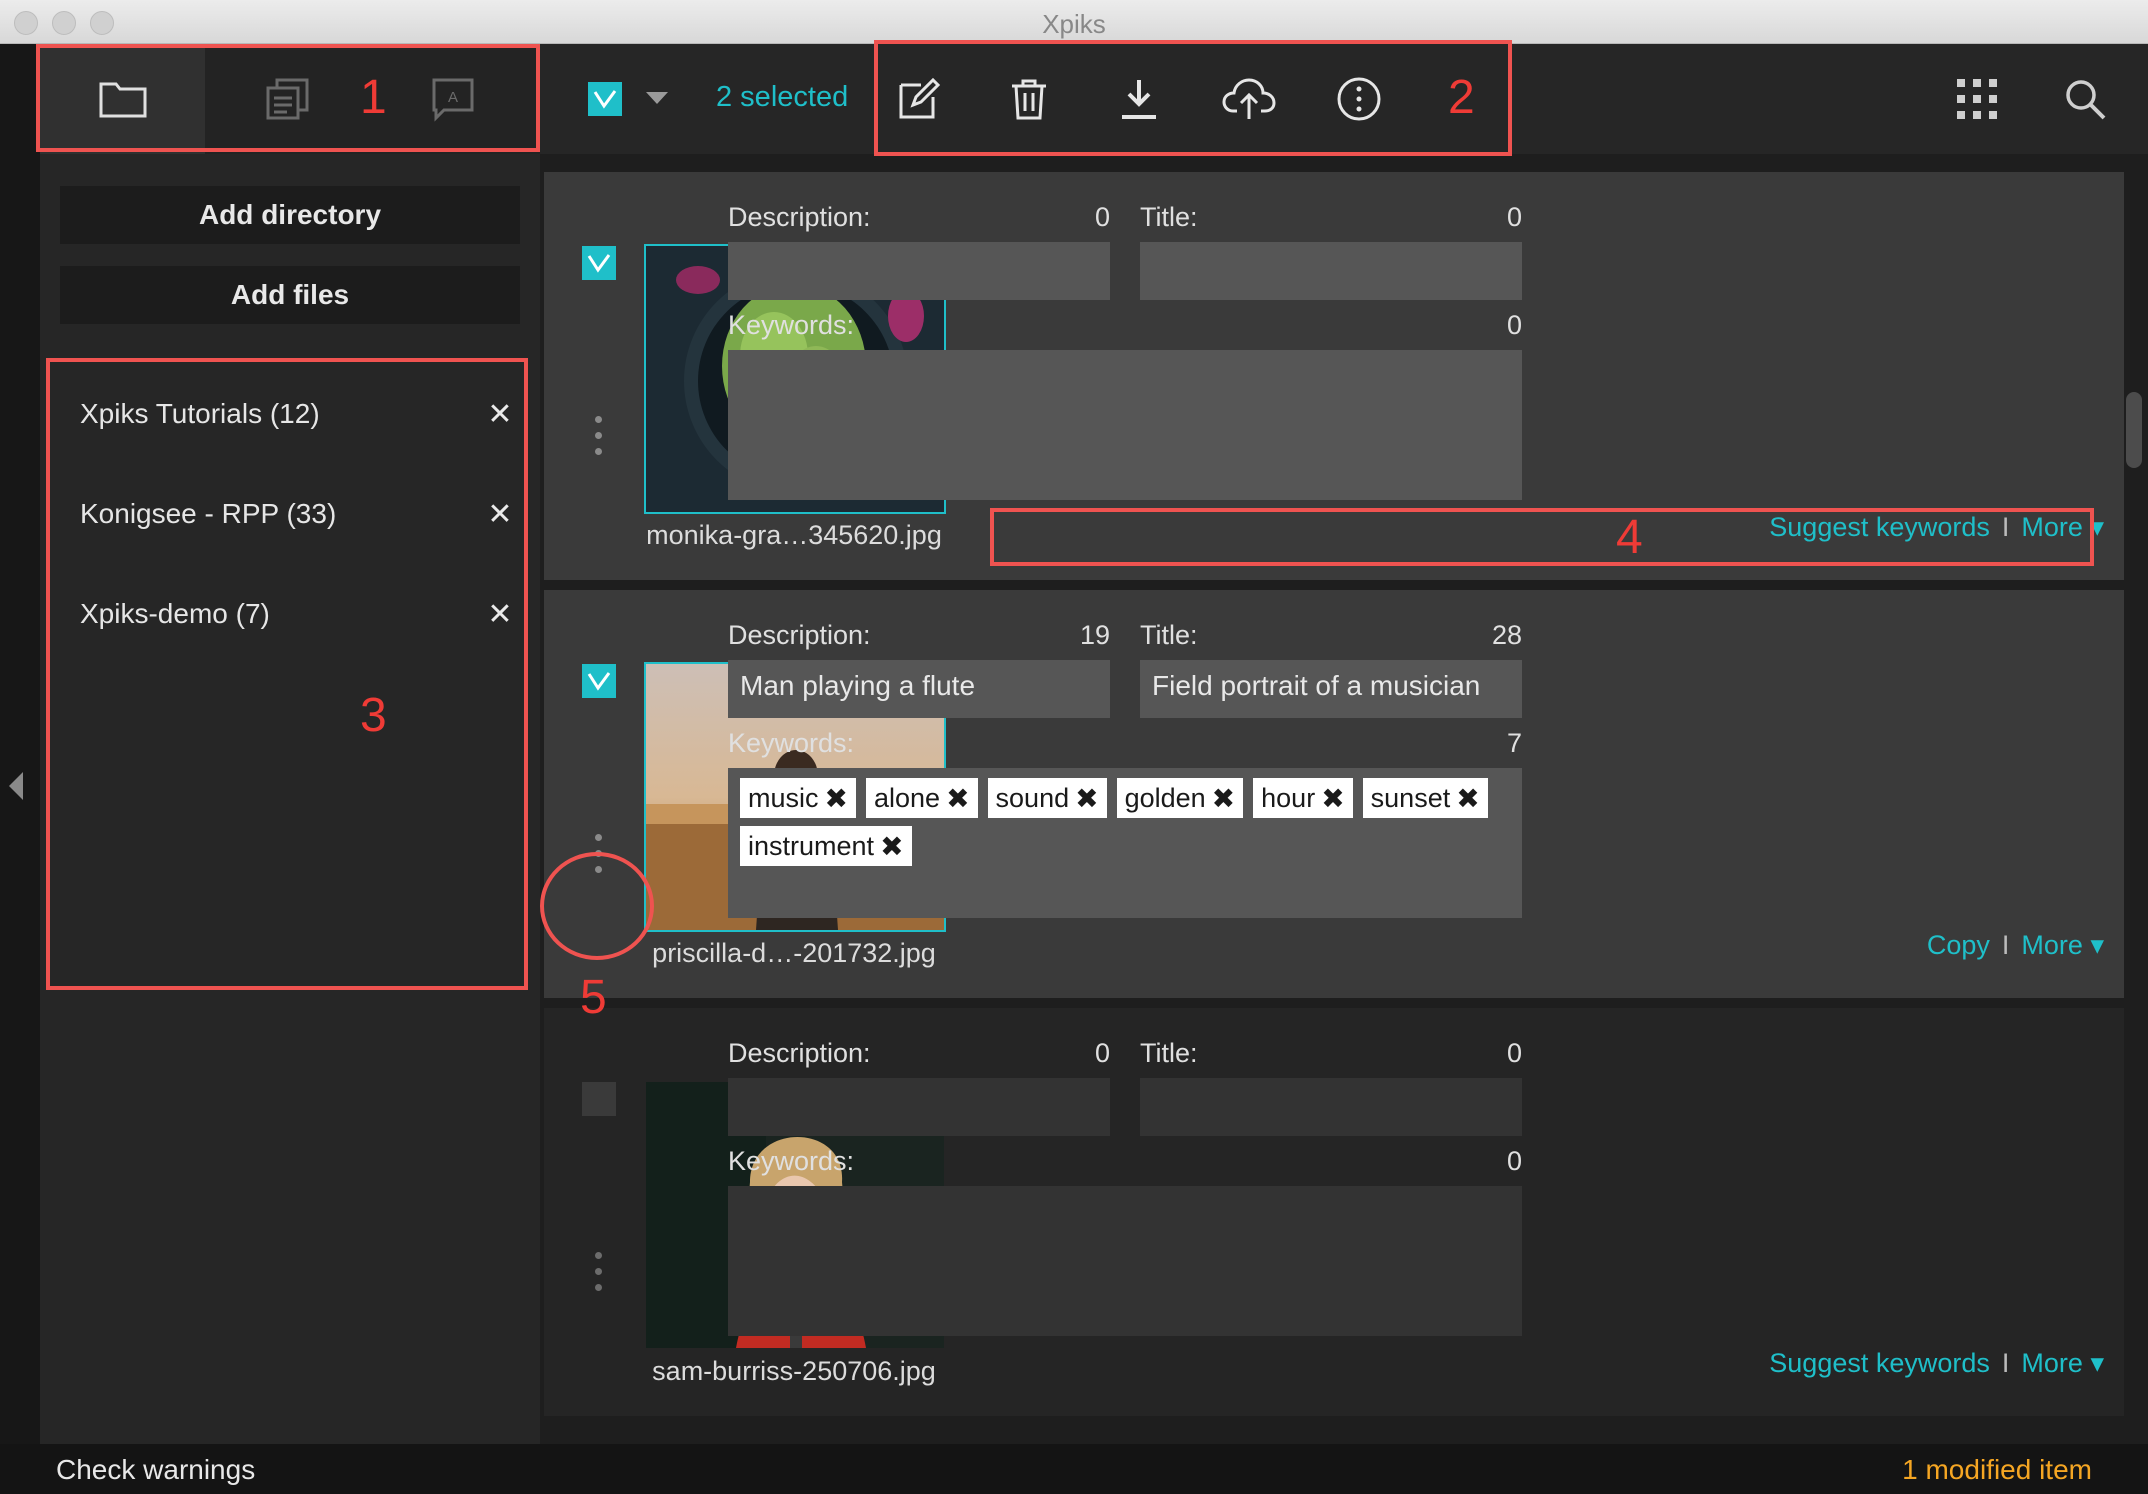  I want to click on annotation-circle, so click(597, 906).